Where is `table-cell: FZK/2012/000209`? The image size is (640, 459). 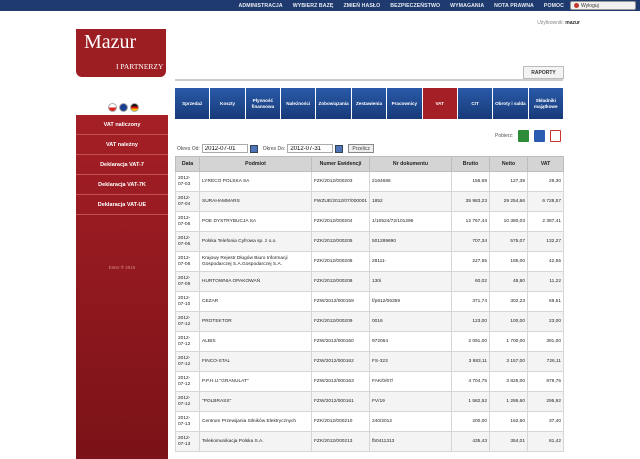 table-cell: FZK/2012/000209 is located at coordinates (340, 321).